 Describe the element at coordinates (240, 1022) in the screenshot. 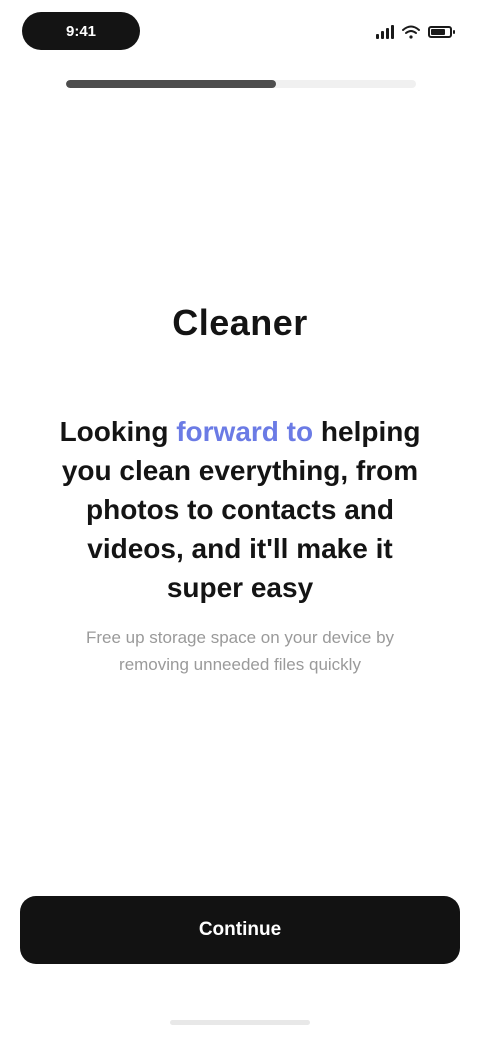

I see `home-indicator` at that location.